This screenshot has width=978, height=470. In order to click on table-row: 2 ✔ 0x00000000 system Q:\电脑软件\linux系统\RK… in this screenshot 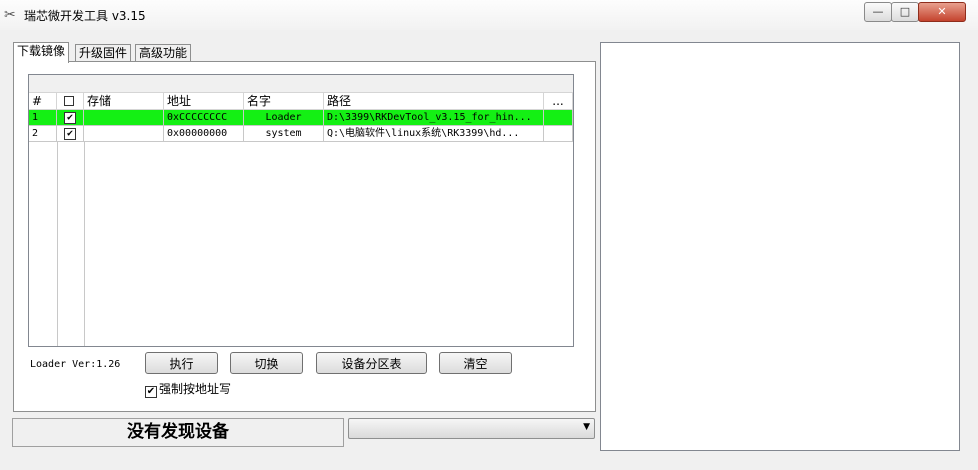, I will do `click(301, 134)`.